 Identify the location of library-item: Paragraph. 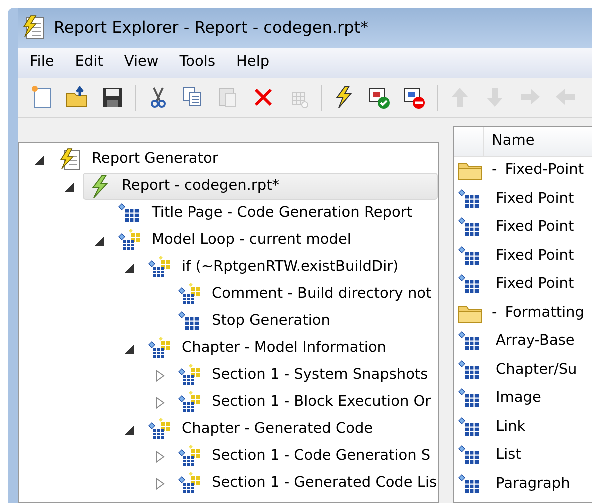
(533, 485).